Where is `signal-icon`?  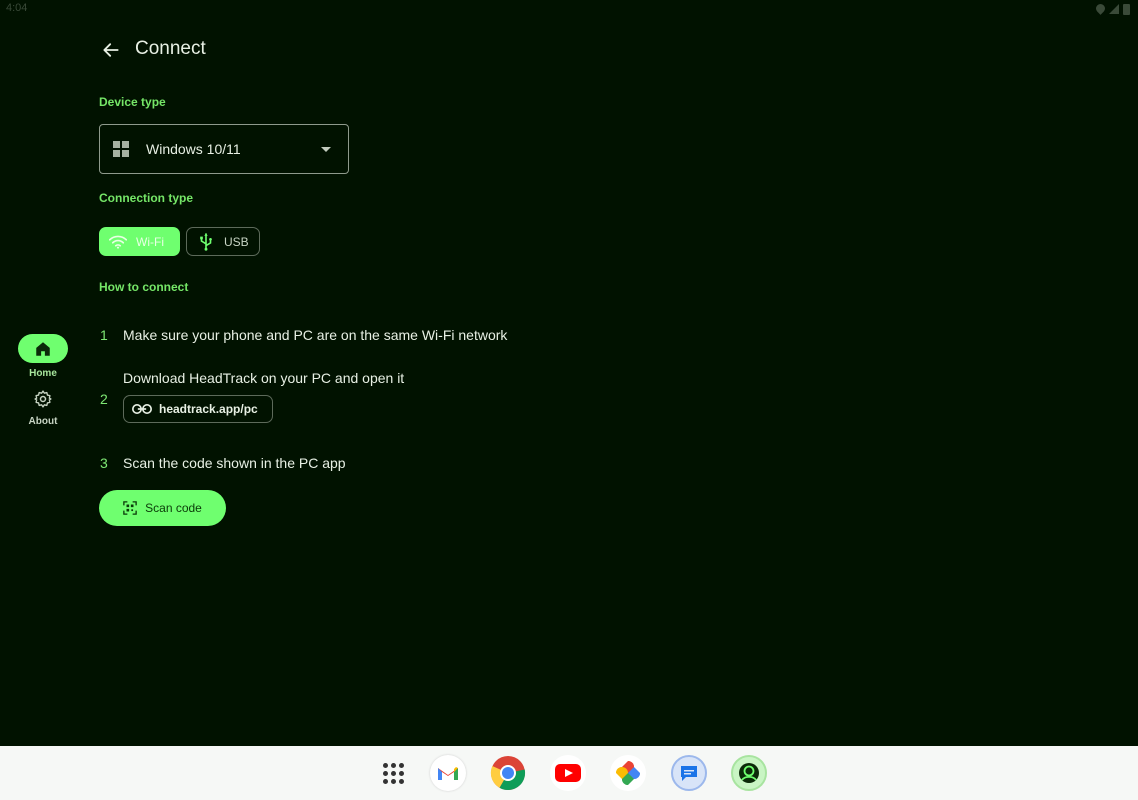 signal-icon is located at coordinates (1114, 9).